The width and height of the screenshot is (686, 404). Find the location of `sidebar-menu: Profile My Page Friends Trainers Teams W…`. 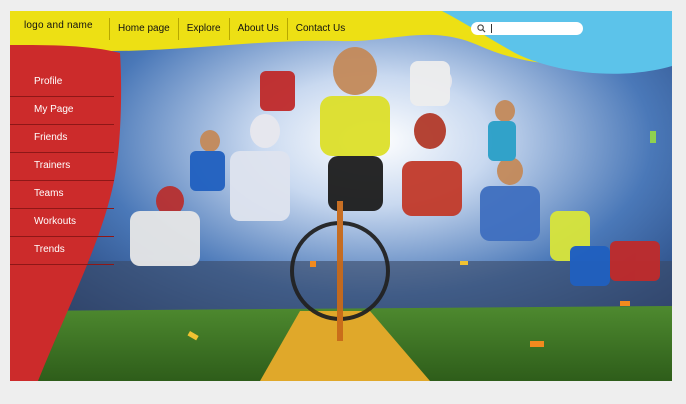

sidebar-menu: Profile My Page Friends Trainers Teams W… is located at coordinates (62, 167).